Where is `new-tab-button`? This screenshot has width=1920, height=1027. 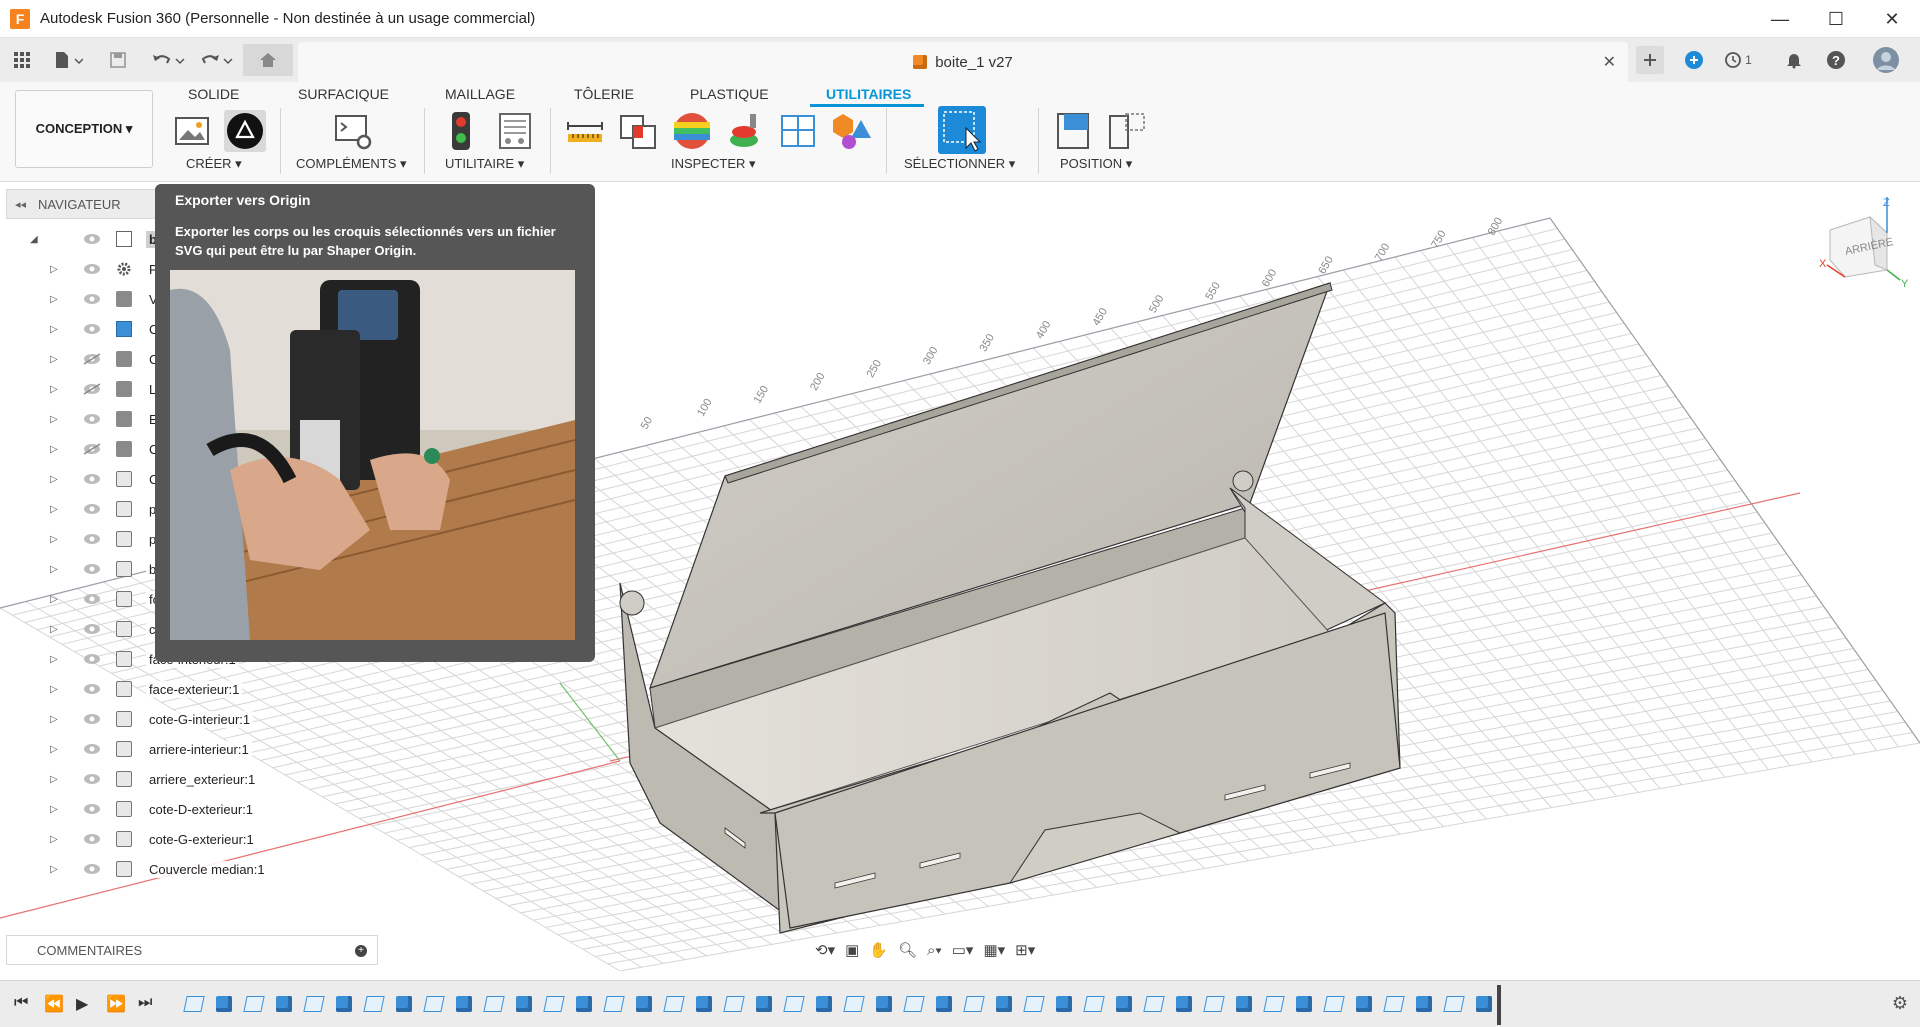 new-tab-button is located at coordinates (1650, 60).